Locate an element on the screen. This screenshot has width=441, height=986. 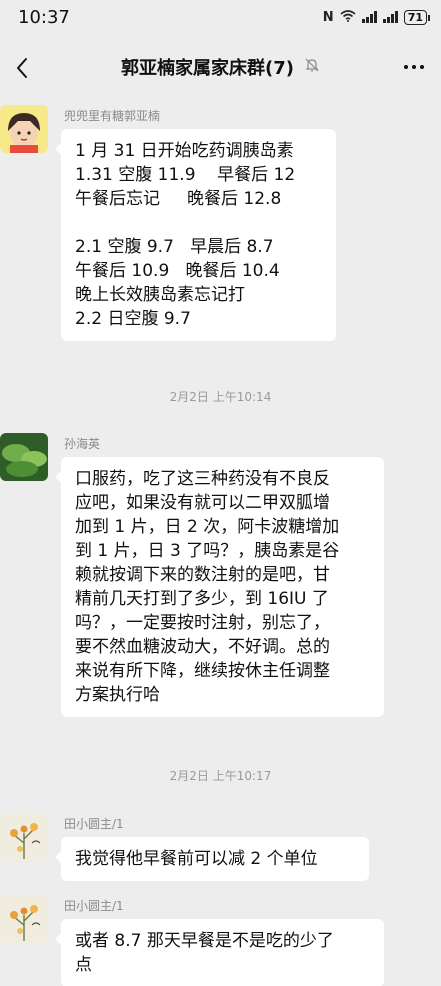
message-line: 我觉得他早餐前可以减 2 个单位 is located at coordinates (196, 859).